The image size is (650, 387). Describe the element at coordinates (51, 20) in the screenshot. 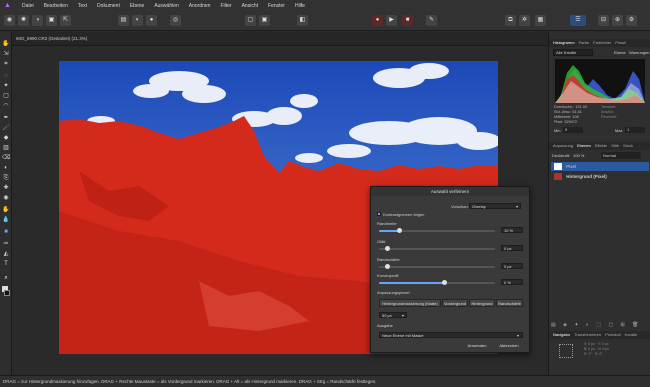

I see `persona-tonemap-icon: ▣` at that location.